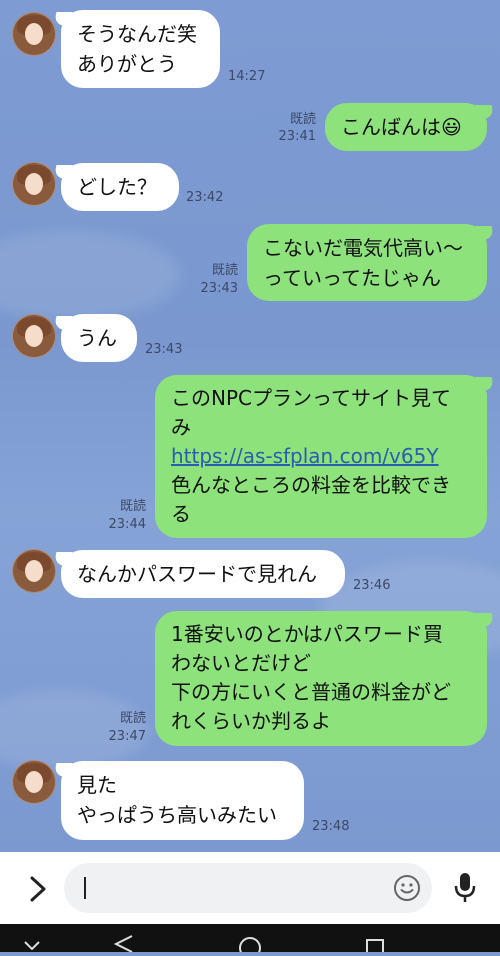 The image size is (500, 956). Describe the element at coordinates (181, 514) in the screenshot. I see `message-line: る` at that location.